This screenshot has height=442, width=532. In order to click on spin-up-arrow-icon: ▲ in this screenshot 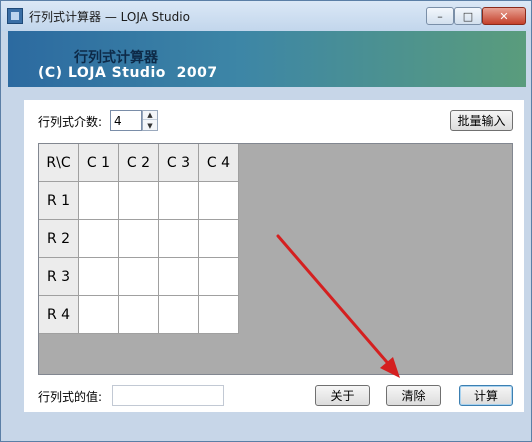, I will do `click(150, 115)`.